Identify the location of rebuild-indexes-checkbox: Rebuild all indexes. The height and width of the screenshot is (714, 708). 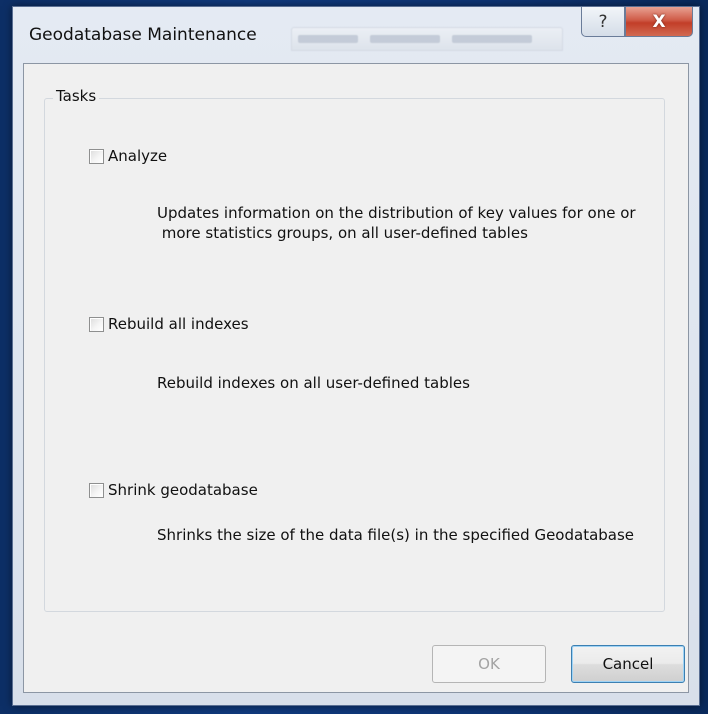
(169, 324).